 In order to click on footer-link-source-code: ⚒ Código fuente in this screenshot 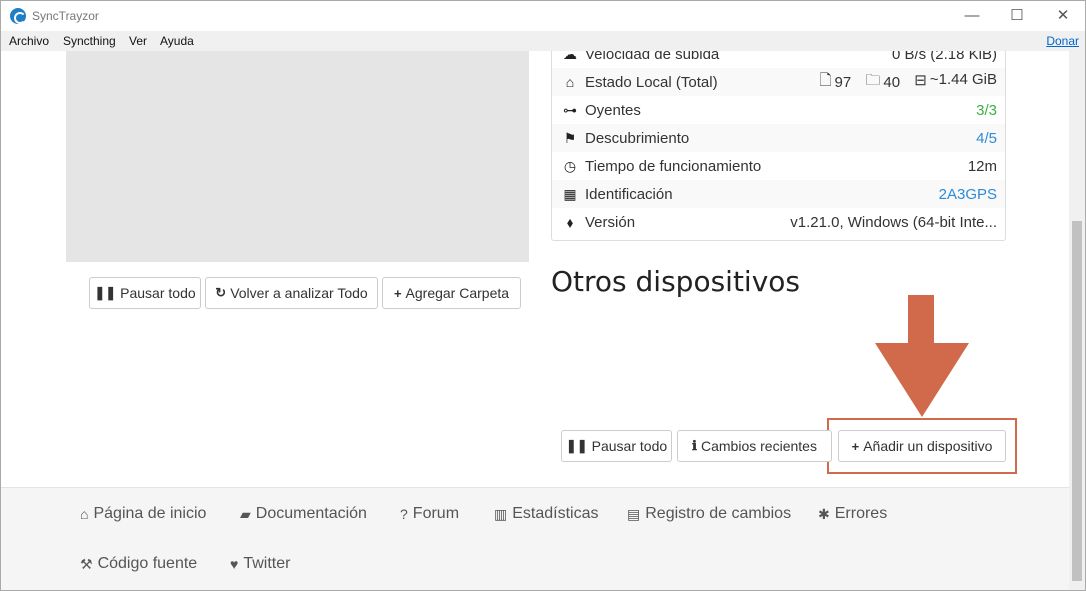, I will do `click(138, 564)`.